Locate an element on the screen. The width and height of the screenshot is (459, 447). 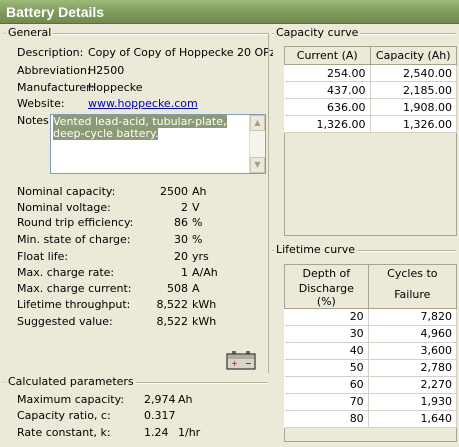
lifetime-header-cycles-line2: Failure is located at coordinates (412, 295).